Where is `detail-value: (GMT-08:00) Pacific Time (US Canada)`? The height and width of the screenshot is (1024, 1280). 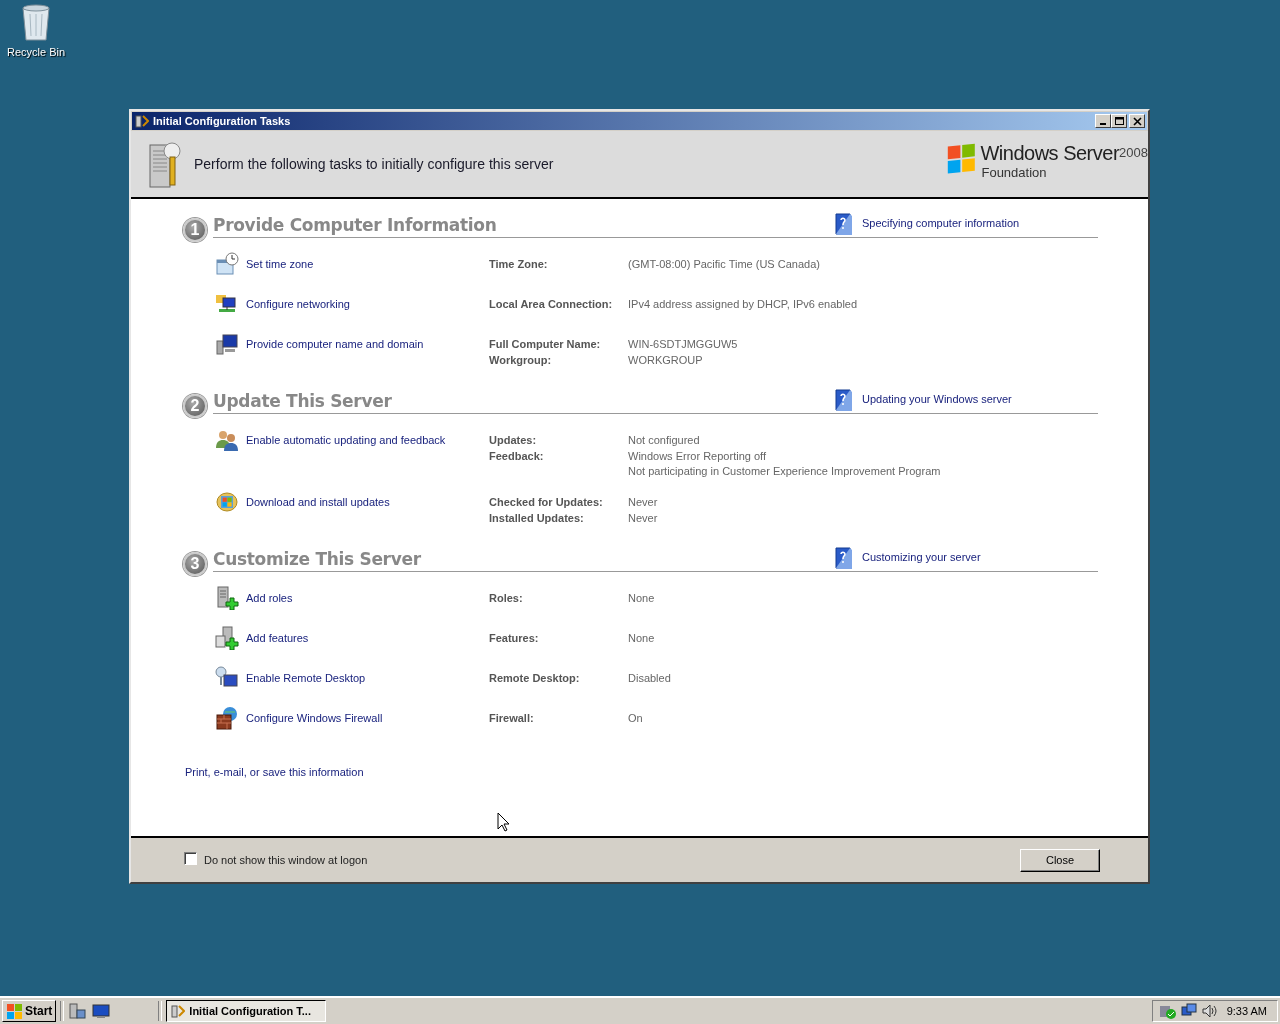
detail-value: (GMT-08:00) Pacific Time (US Canada) is located at coordinates (724, 264).